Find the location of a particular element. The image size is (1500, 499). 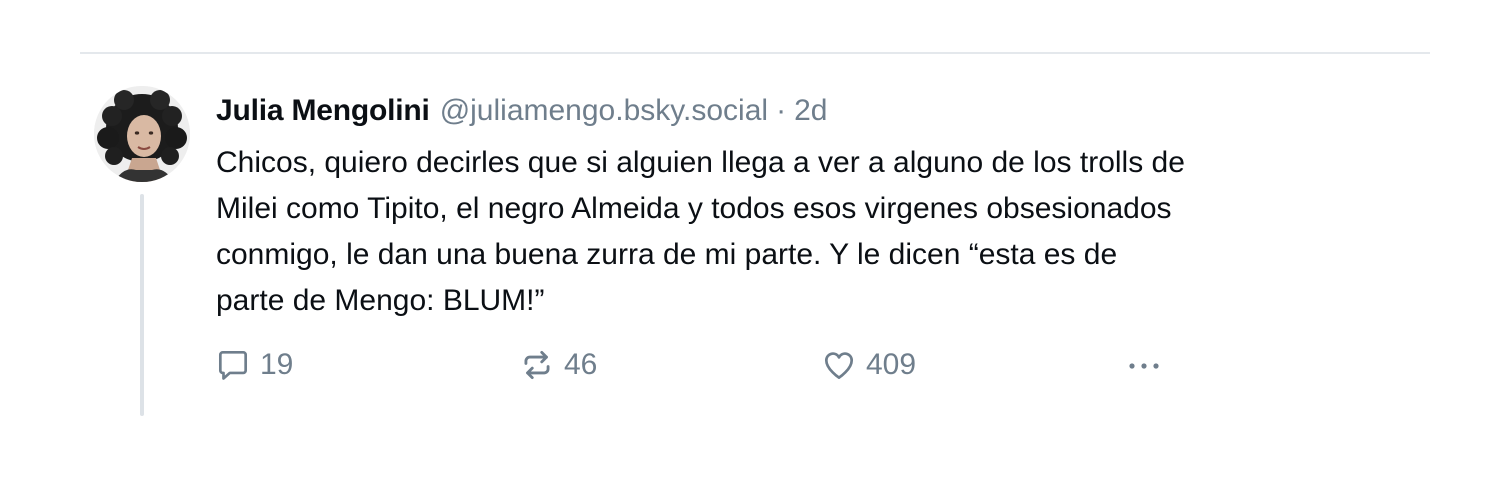

post-time: 2d is located at coordinates (810, 111).